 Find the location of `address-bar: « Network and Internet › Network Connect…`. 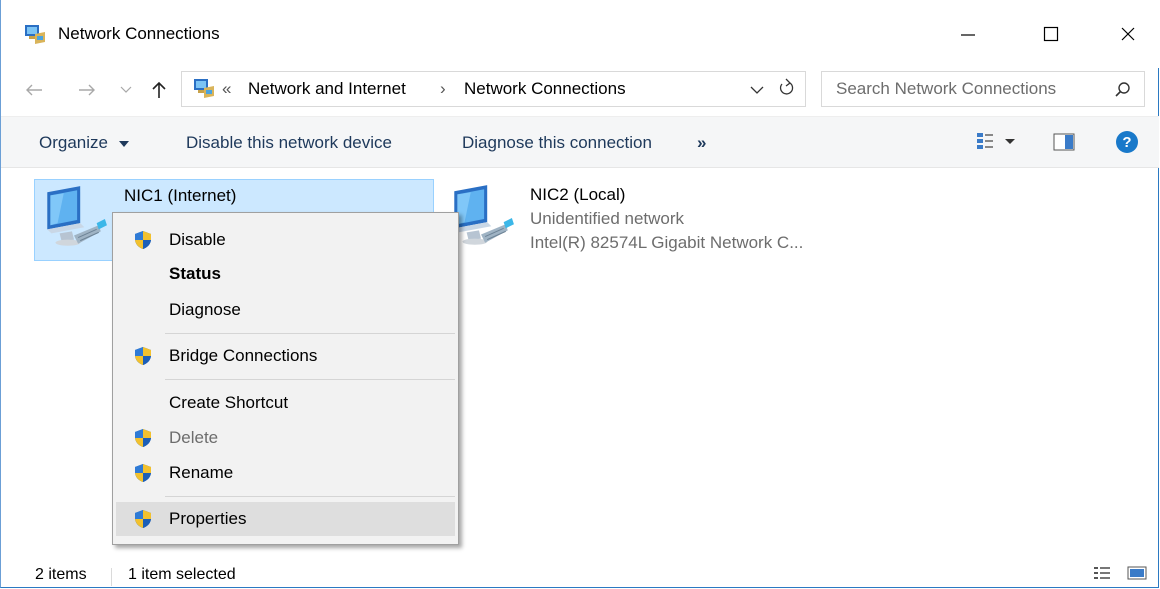

address-bar: « Network and Internet › Network Connect… is located at coordinates (493, 89).